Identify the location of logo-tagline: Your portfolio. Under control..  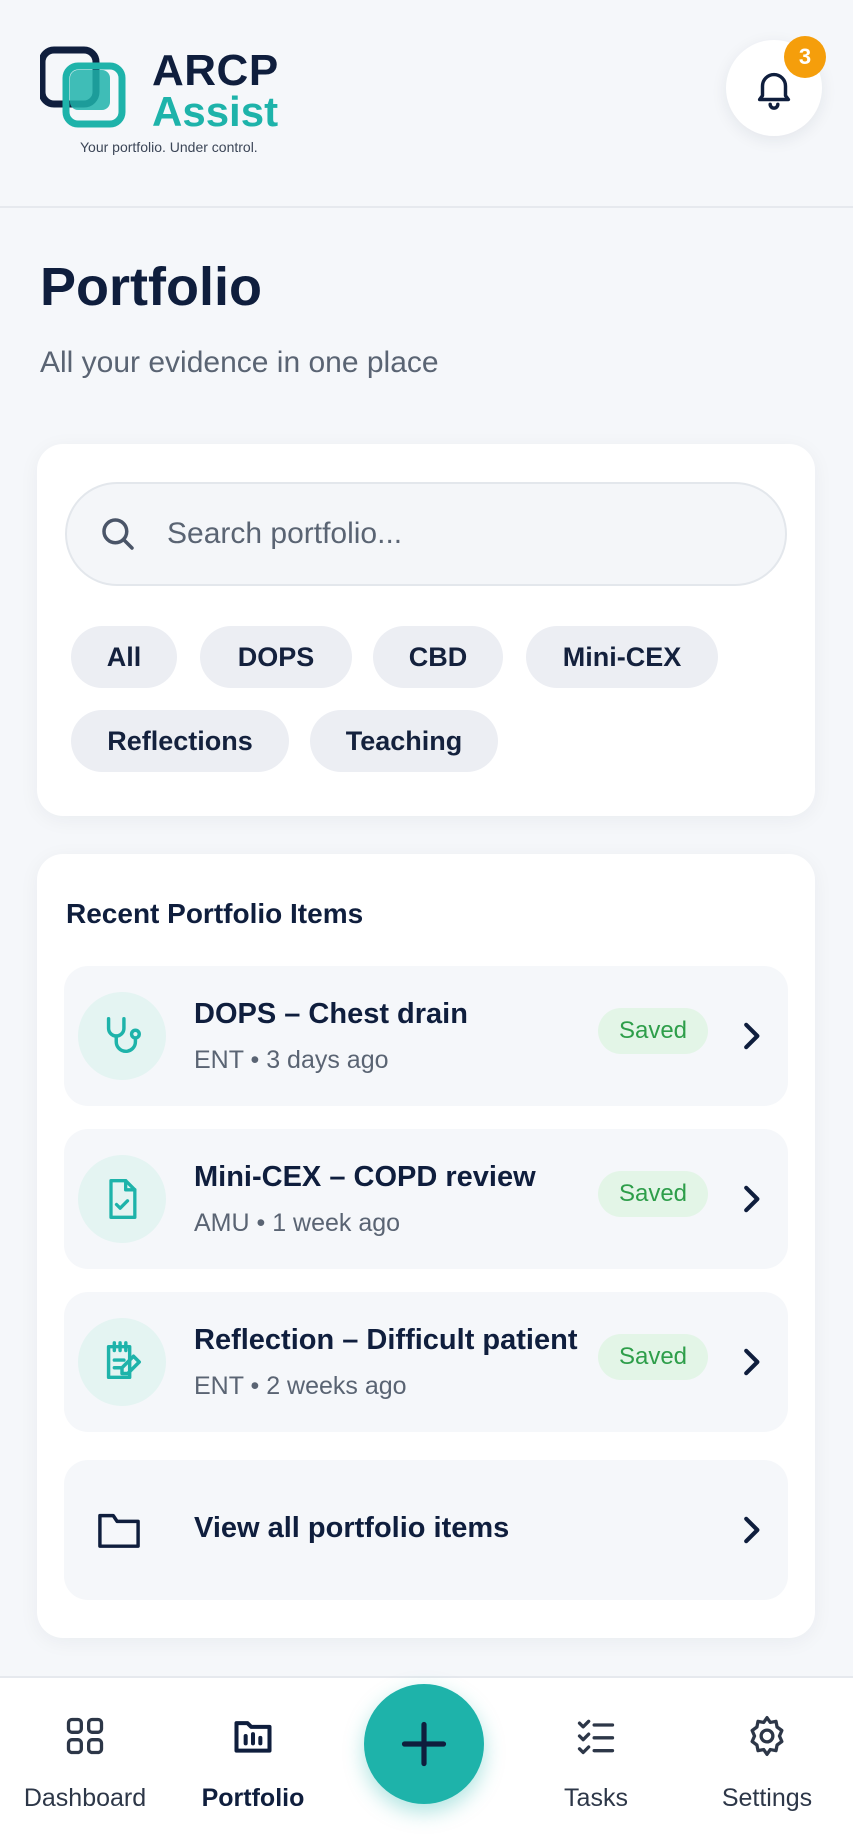
(169, 147).